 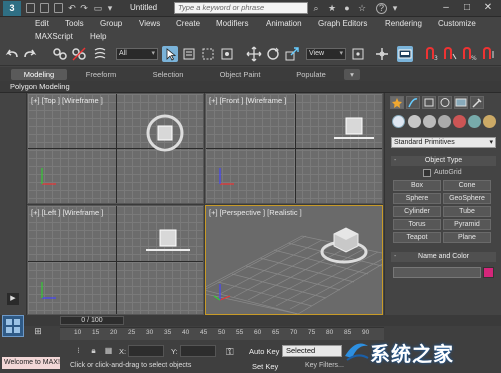 I want to click on quick-access-dropdown-icon: ▾, so click(x=110, y=8).